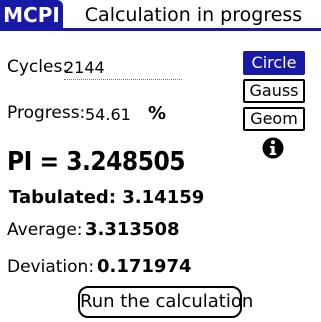 The width and height of the screenshot is (321, 322). I want to click on cycles-field: 2144, so click(123, 68).